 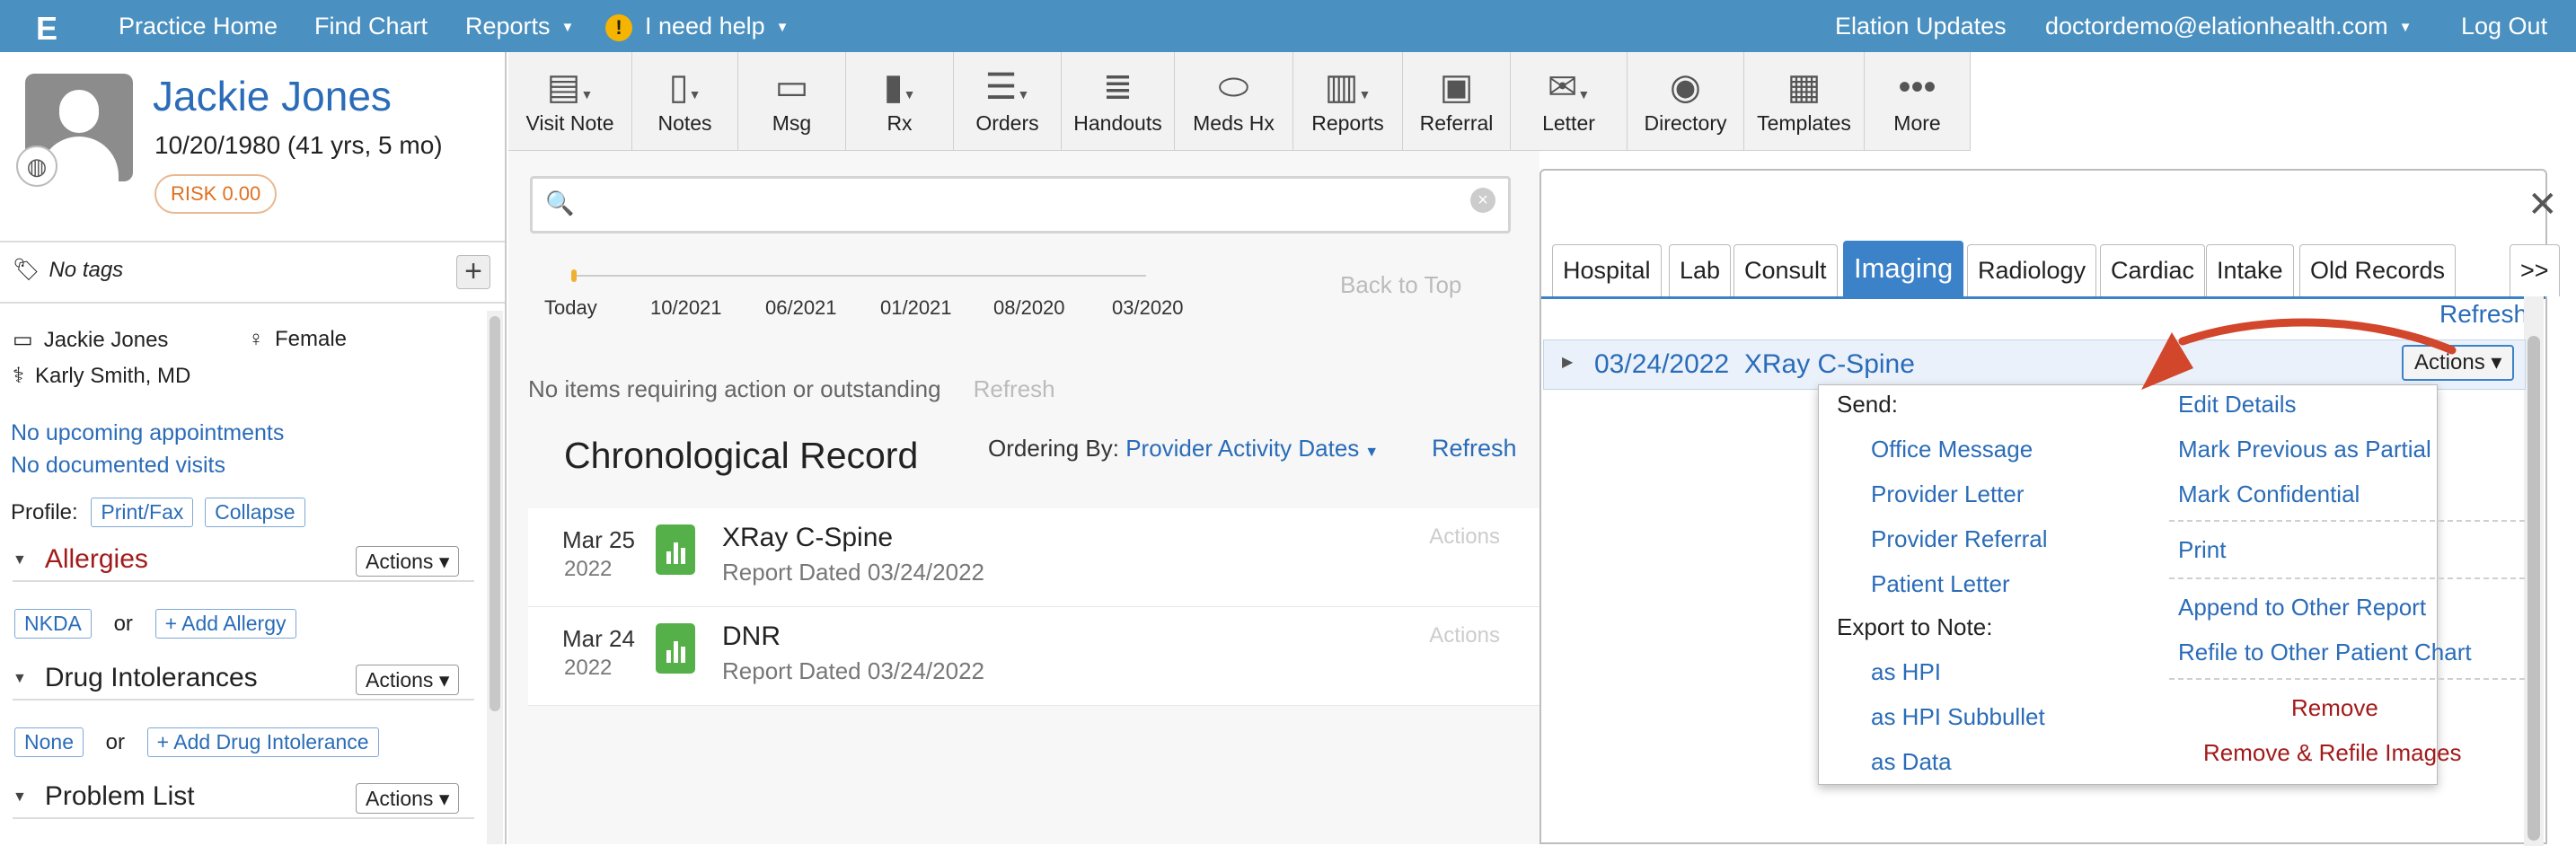 I want to click on tab-intake: Intake, so click(x=2250, y=270).